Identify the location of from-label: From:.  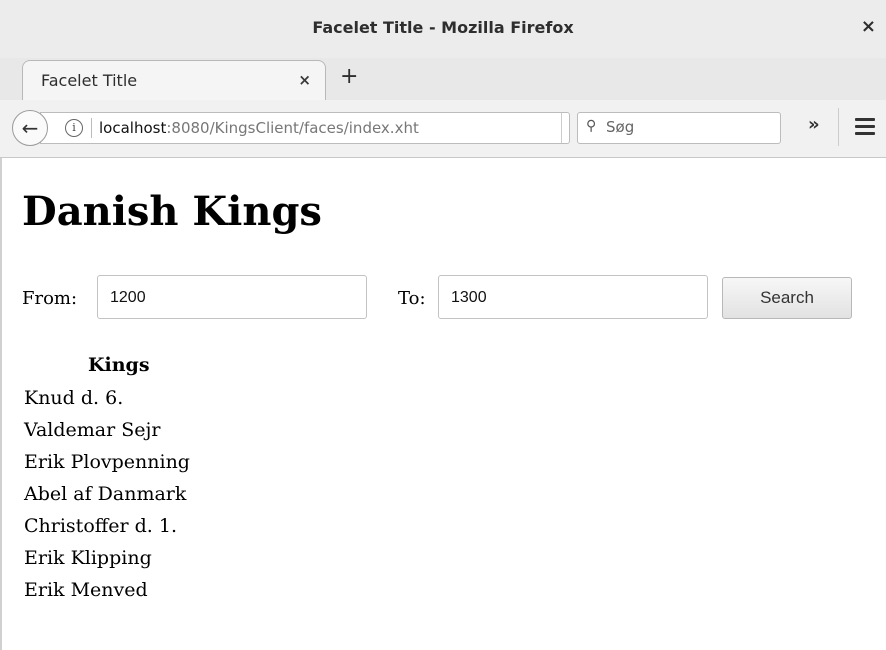
(50, 298).